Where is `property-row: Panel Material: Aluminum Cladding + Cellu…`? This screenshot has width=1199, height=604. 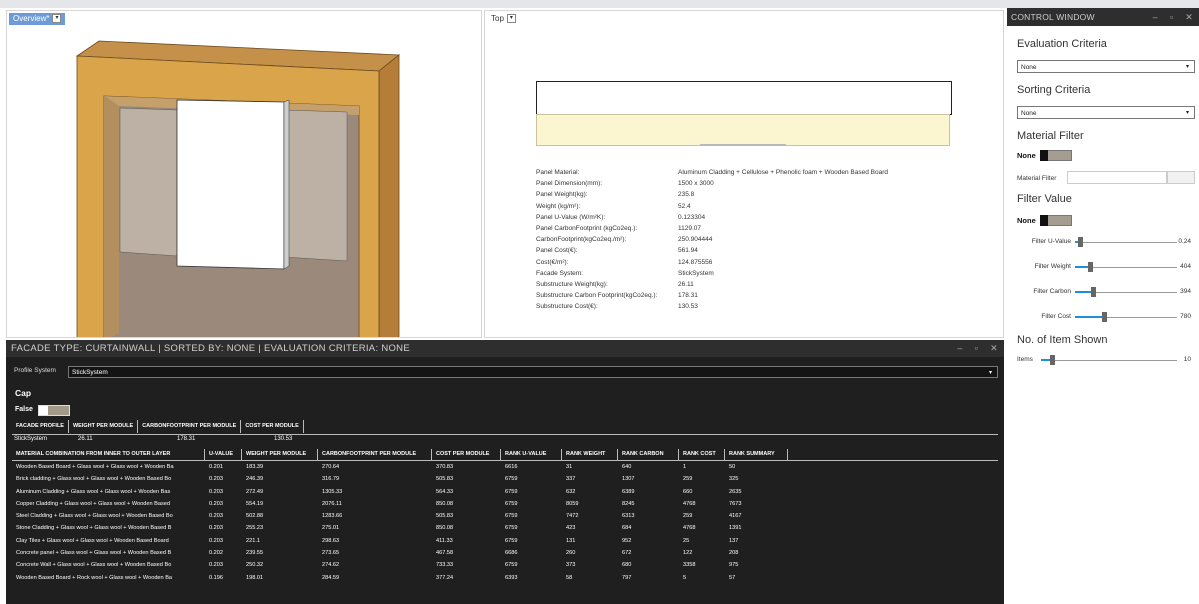
property-row: Panel Material: Aluminum Cladding + Cellu… is located at coordinates (712, 172).